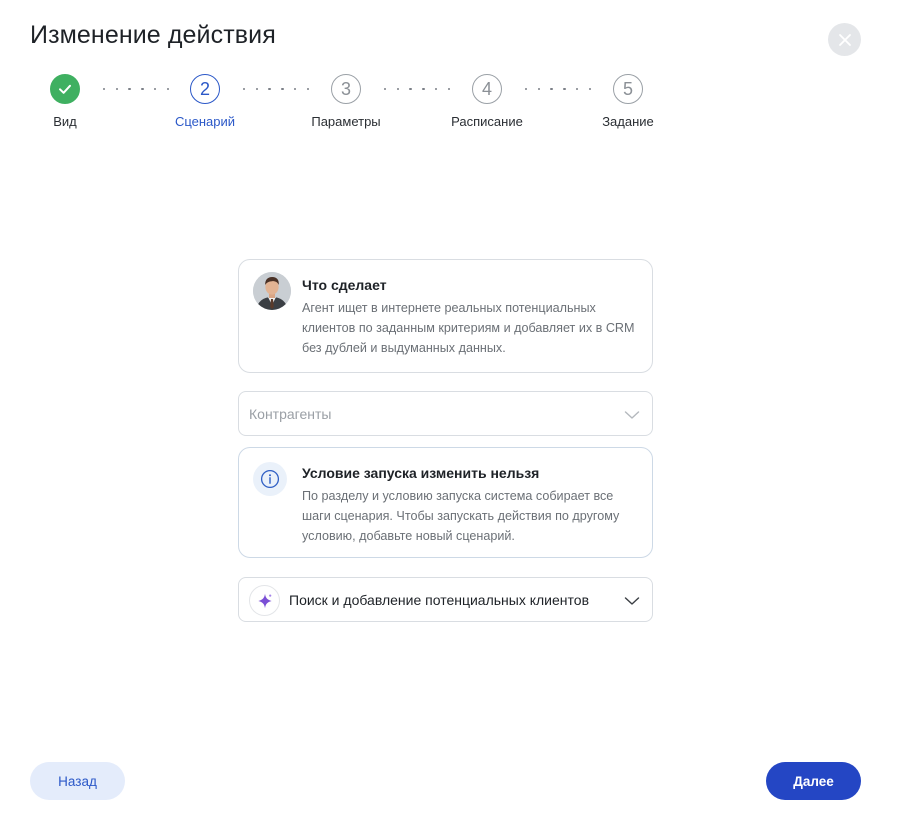  Describe the element at coordinates (628, 121) in the screenshot. I see `step-label: Задание` at that location.